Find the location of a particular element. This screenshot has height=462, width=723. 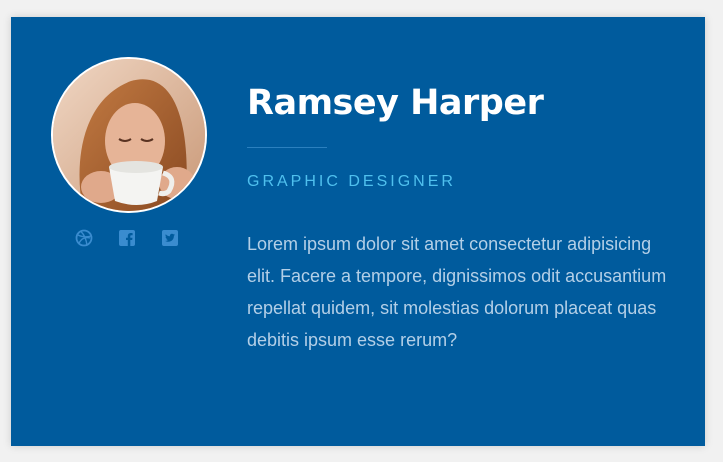

dribbble-link is located at coordinates (84, 238).